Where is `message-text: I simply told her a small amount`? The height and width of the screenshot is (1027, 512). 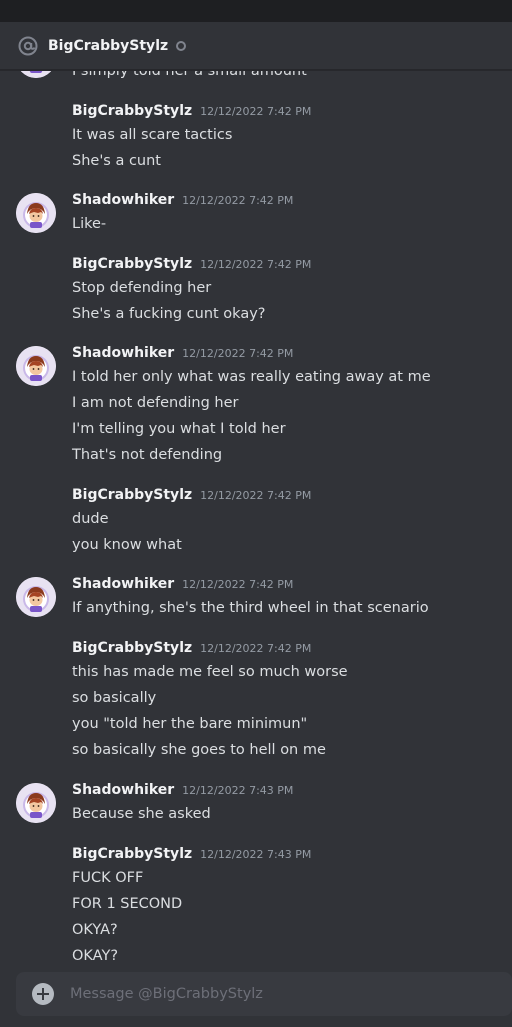 message-text: I simply told her a small amount is located at coordinates (189, 75).